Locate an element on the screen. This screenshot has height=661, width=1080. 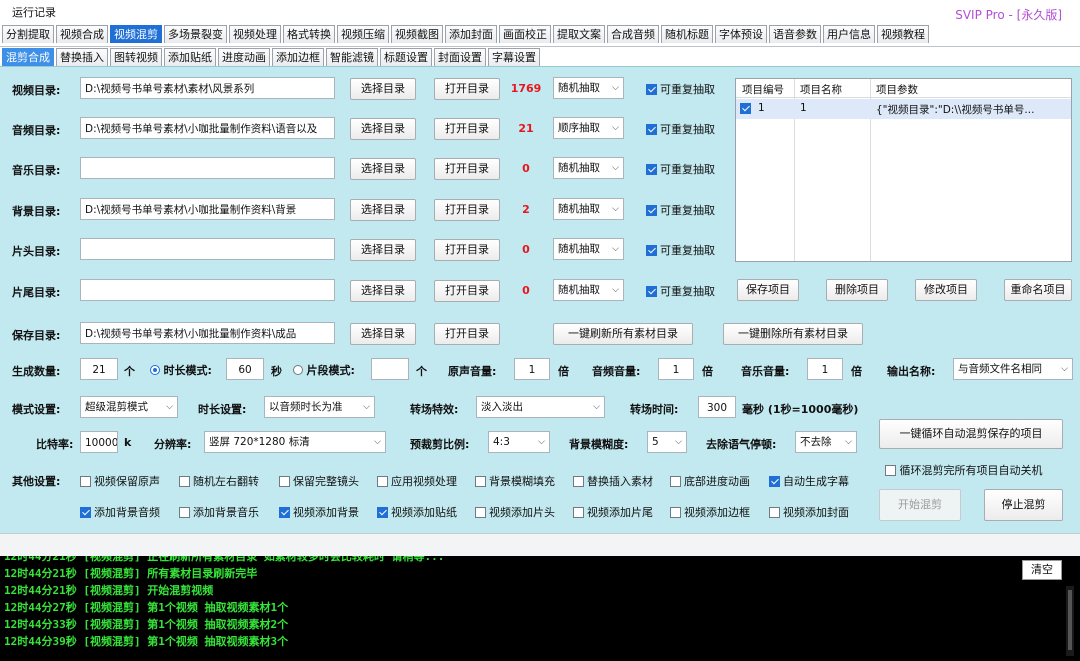
setting-checkbox: 替换插入素材 is located at coordinates (613, 481).